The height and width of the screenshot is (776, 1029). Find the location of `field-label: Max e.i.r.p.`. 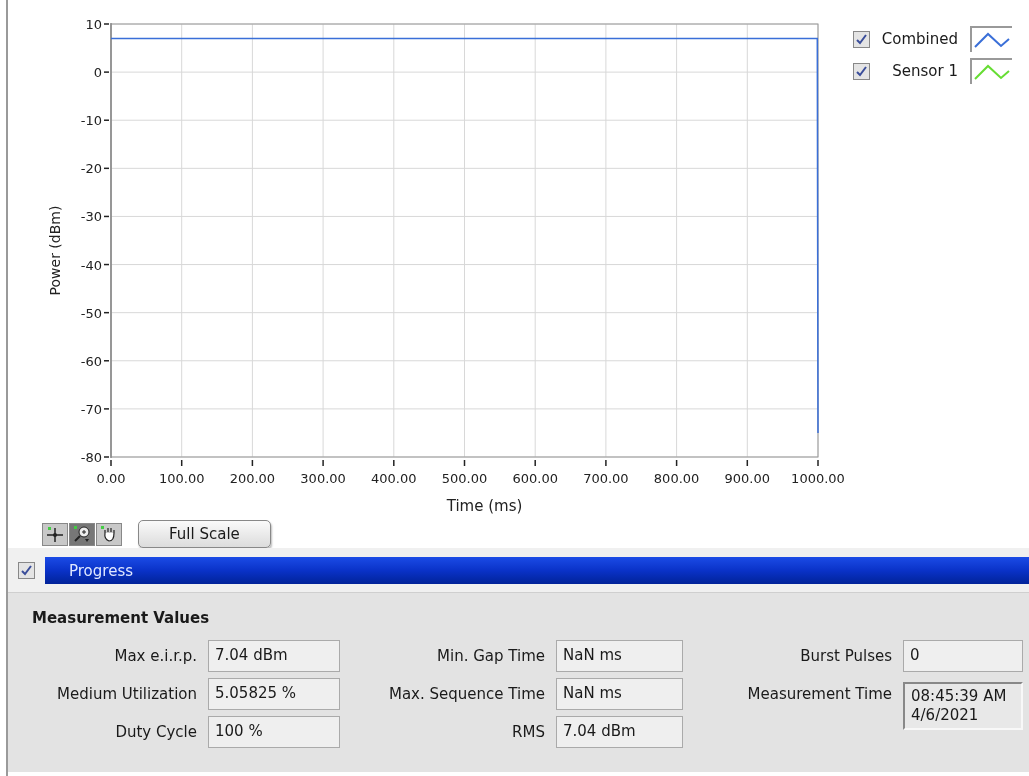

field-label: Max e.i.r.p. is located at coordinates (155, 656).